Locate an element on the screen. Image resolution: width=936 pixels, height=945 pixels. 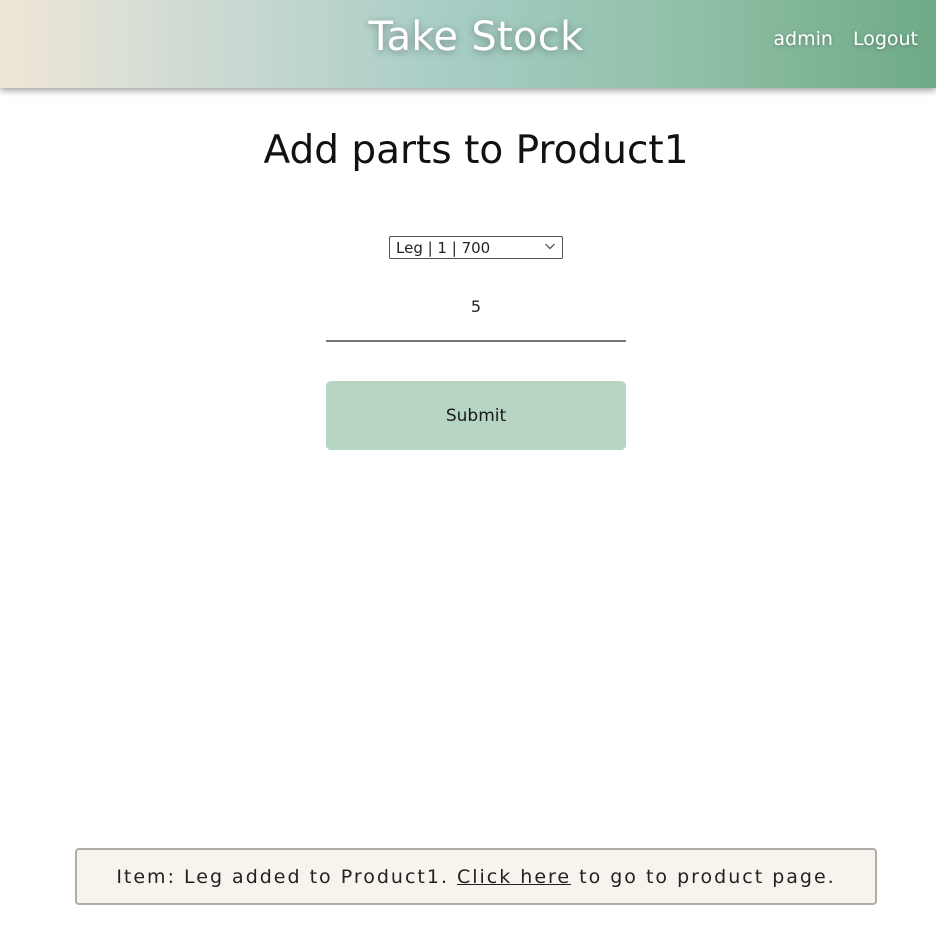
product-page-link: Click here is located at coordinates (514, 877).